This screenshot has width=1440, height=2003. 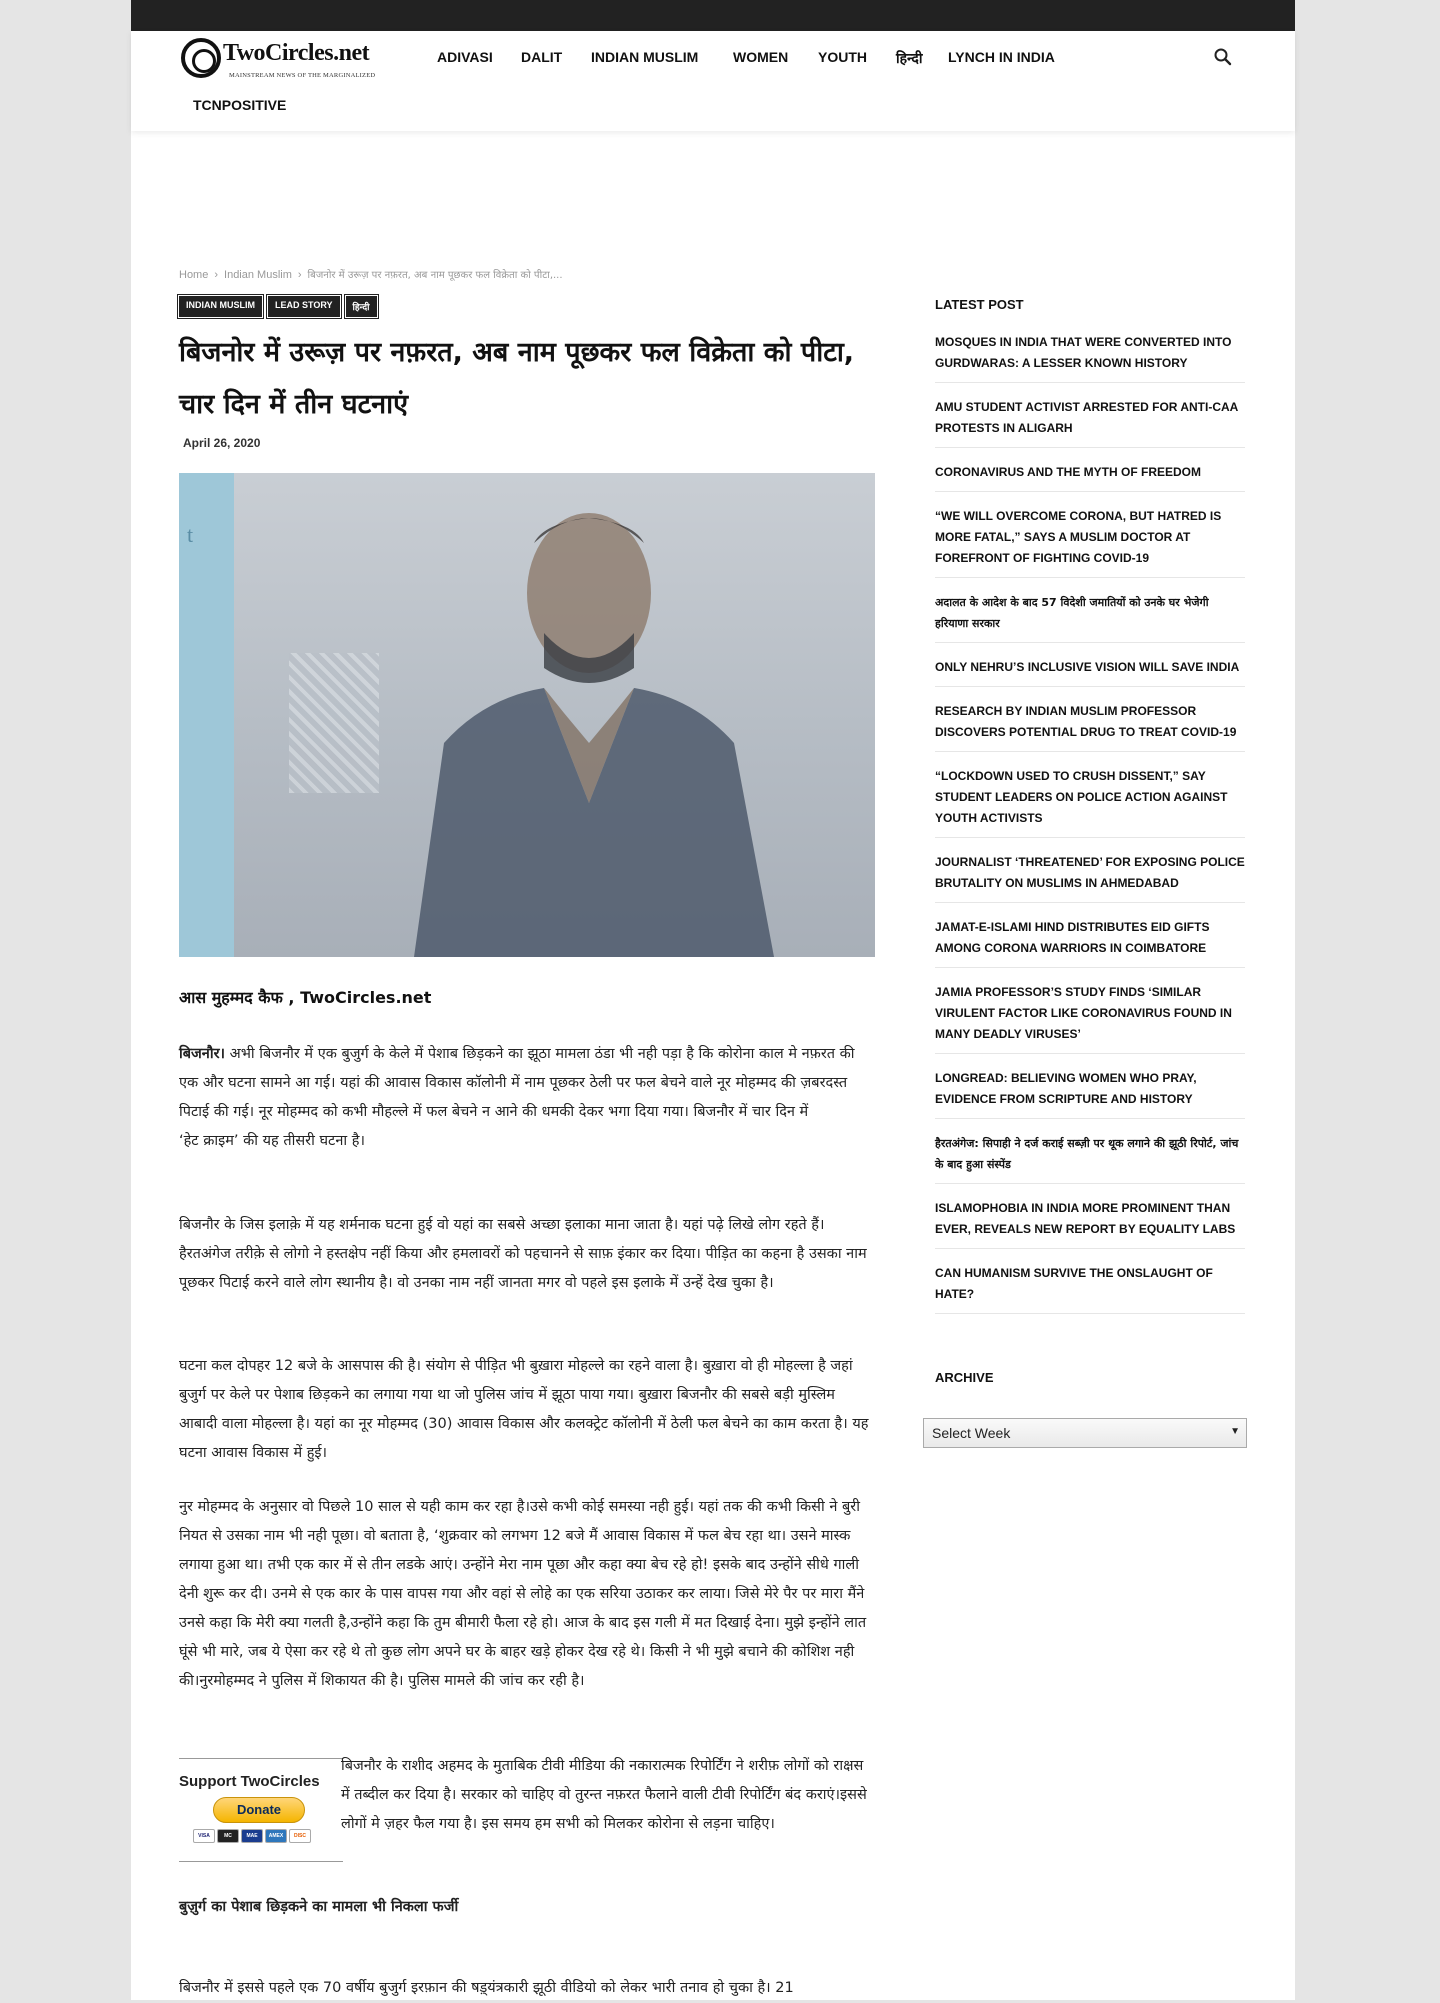 I want to click on maestro-icon: MAE, so click(x=252, y=1836).